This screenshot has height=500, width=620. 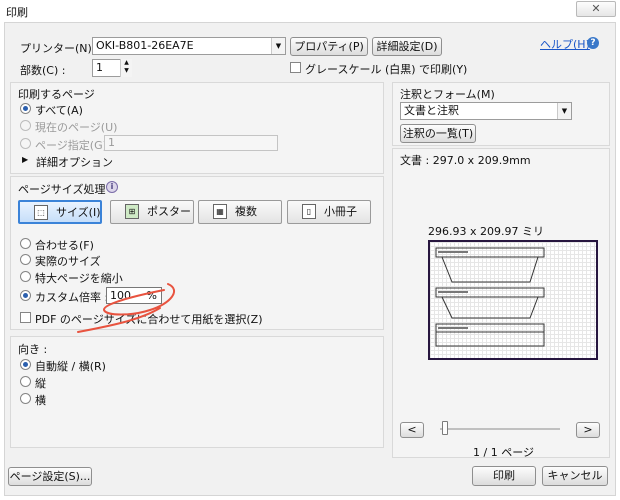 I want to click on cancel-button: キャンセル, so click(x=575, y=476).